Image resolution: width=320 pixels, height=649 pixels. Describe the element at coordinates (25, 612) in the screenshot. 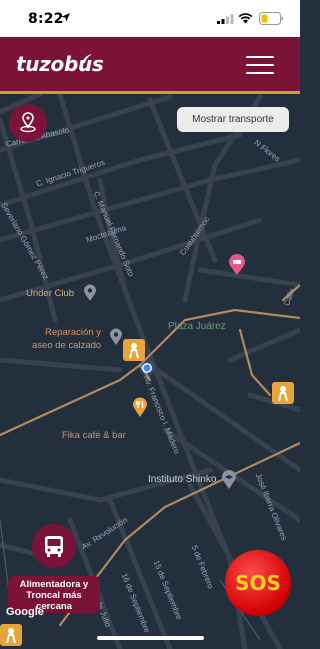

I see `google-watermark: Google` at that location.